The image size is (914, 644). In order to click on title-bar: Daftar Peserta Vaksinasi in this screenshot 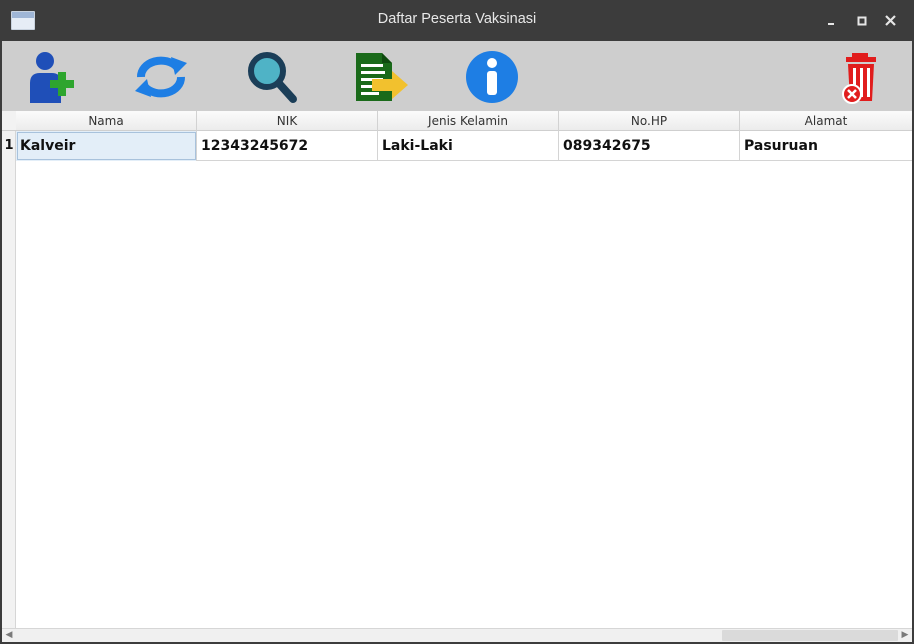, I will do `click(457, 20)`.